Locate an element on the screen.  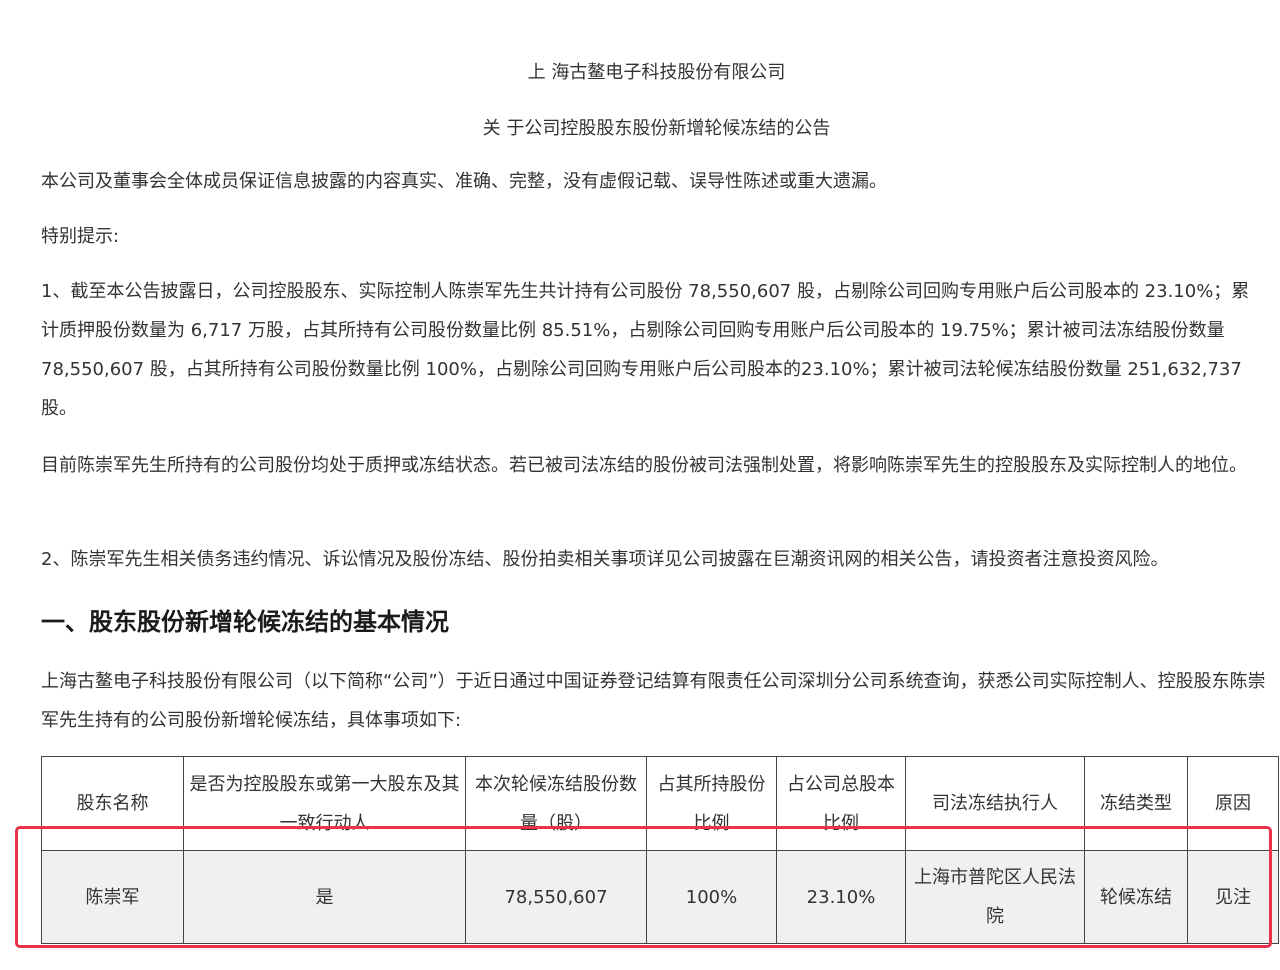
cell-reason: 见注 is located at coordinates (1233, 897).